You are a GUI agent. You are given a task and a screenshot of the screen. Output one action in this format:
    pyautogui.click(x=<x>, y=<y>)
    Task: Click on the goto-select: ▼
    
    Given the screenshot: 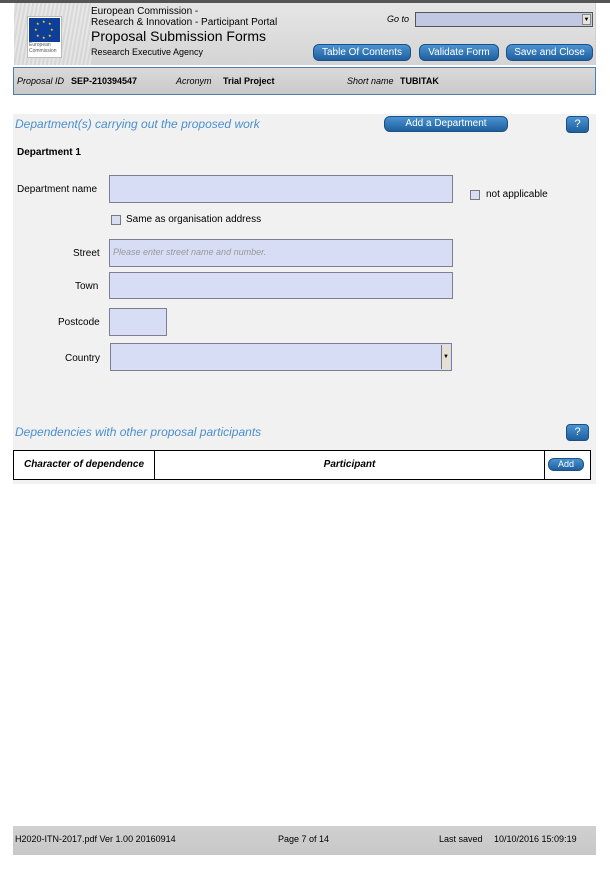 What is the action you would take?
    pyautogui.click(x=504, y=19)
    